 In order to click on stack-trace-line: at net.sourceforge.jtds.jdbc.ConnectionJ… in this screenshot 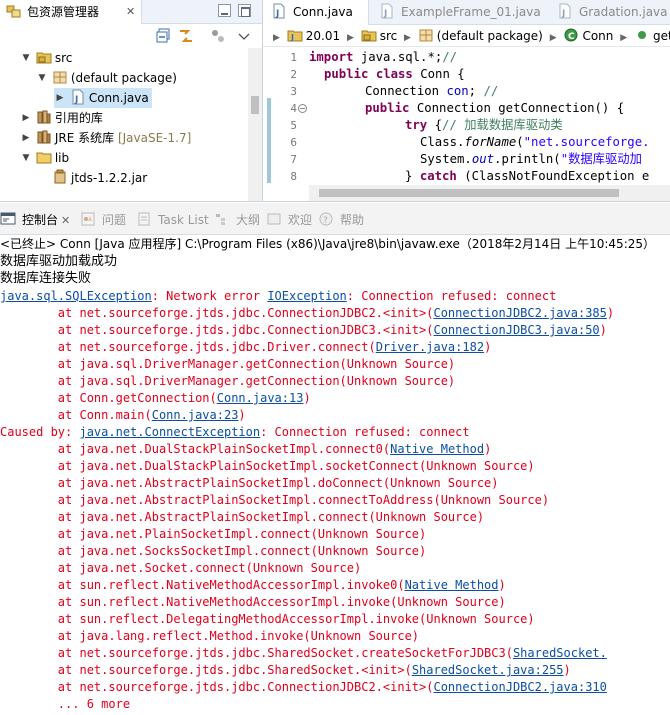, I will do `click(303, 687)`.